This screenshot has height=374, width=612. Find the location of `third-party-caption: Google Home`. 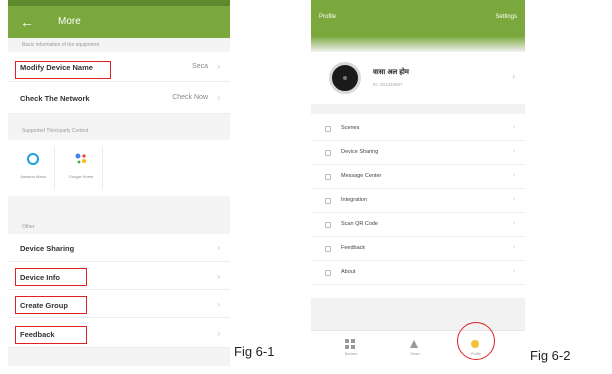

third-party-caption: Google Home is located at coordinates (81, 176).